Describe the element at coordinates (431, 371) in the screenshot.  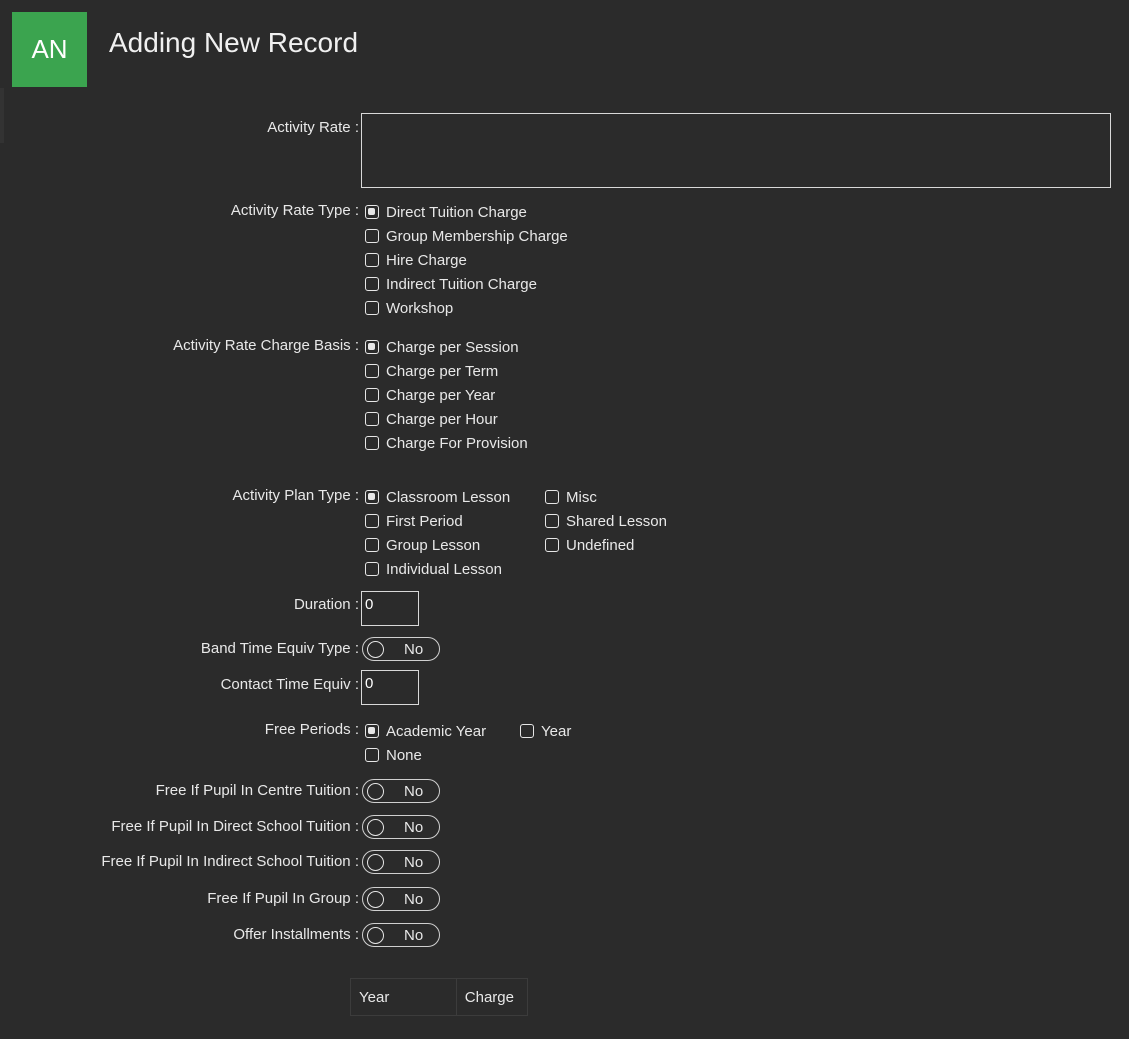
I see `charge-basis-option: Charge per Term` at that location.